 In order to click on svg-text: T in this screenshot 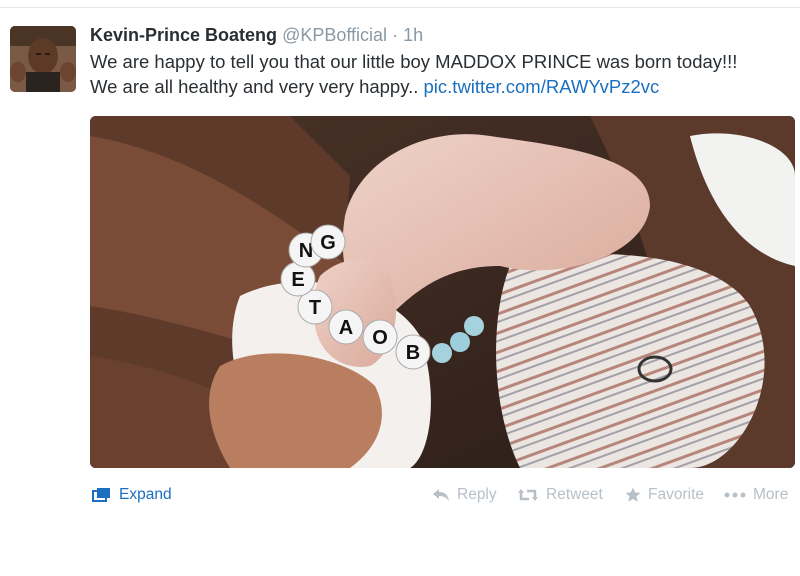, I will do `click(315, 308)`.